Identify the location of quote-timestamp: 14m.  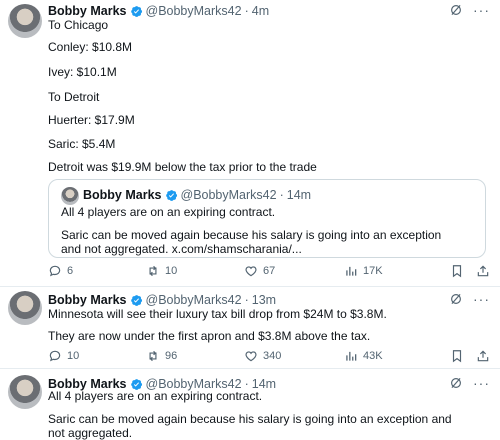
(299, 195).